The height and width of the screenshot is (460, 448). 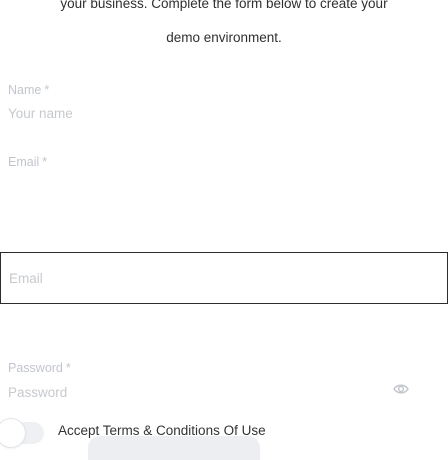 I want to click on email-input, so click(x=224, y=278).